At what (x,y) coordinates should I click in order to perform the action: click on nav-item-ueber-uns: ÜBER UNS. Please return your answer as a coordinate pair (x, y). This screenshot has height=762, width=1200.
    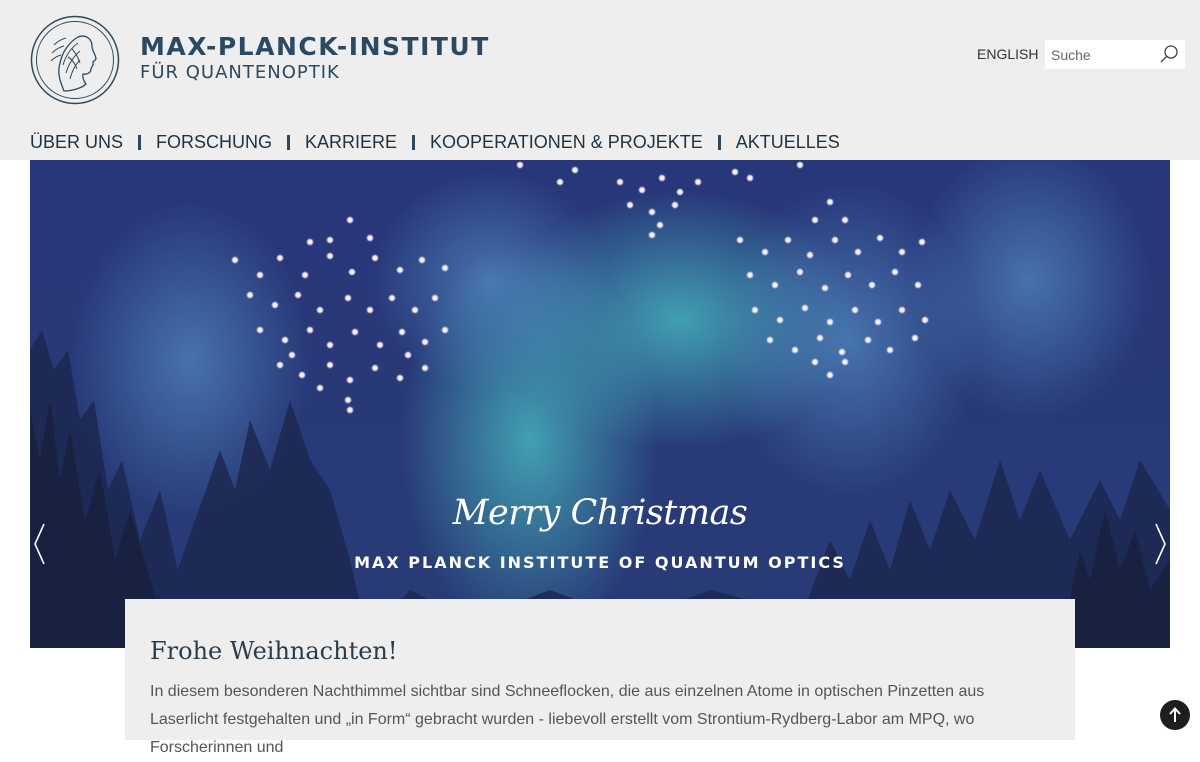
    Looking at the image, I should click on (76, 142).